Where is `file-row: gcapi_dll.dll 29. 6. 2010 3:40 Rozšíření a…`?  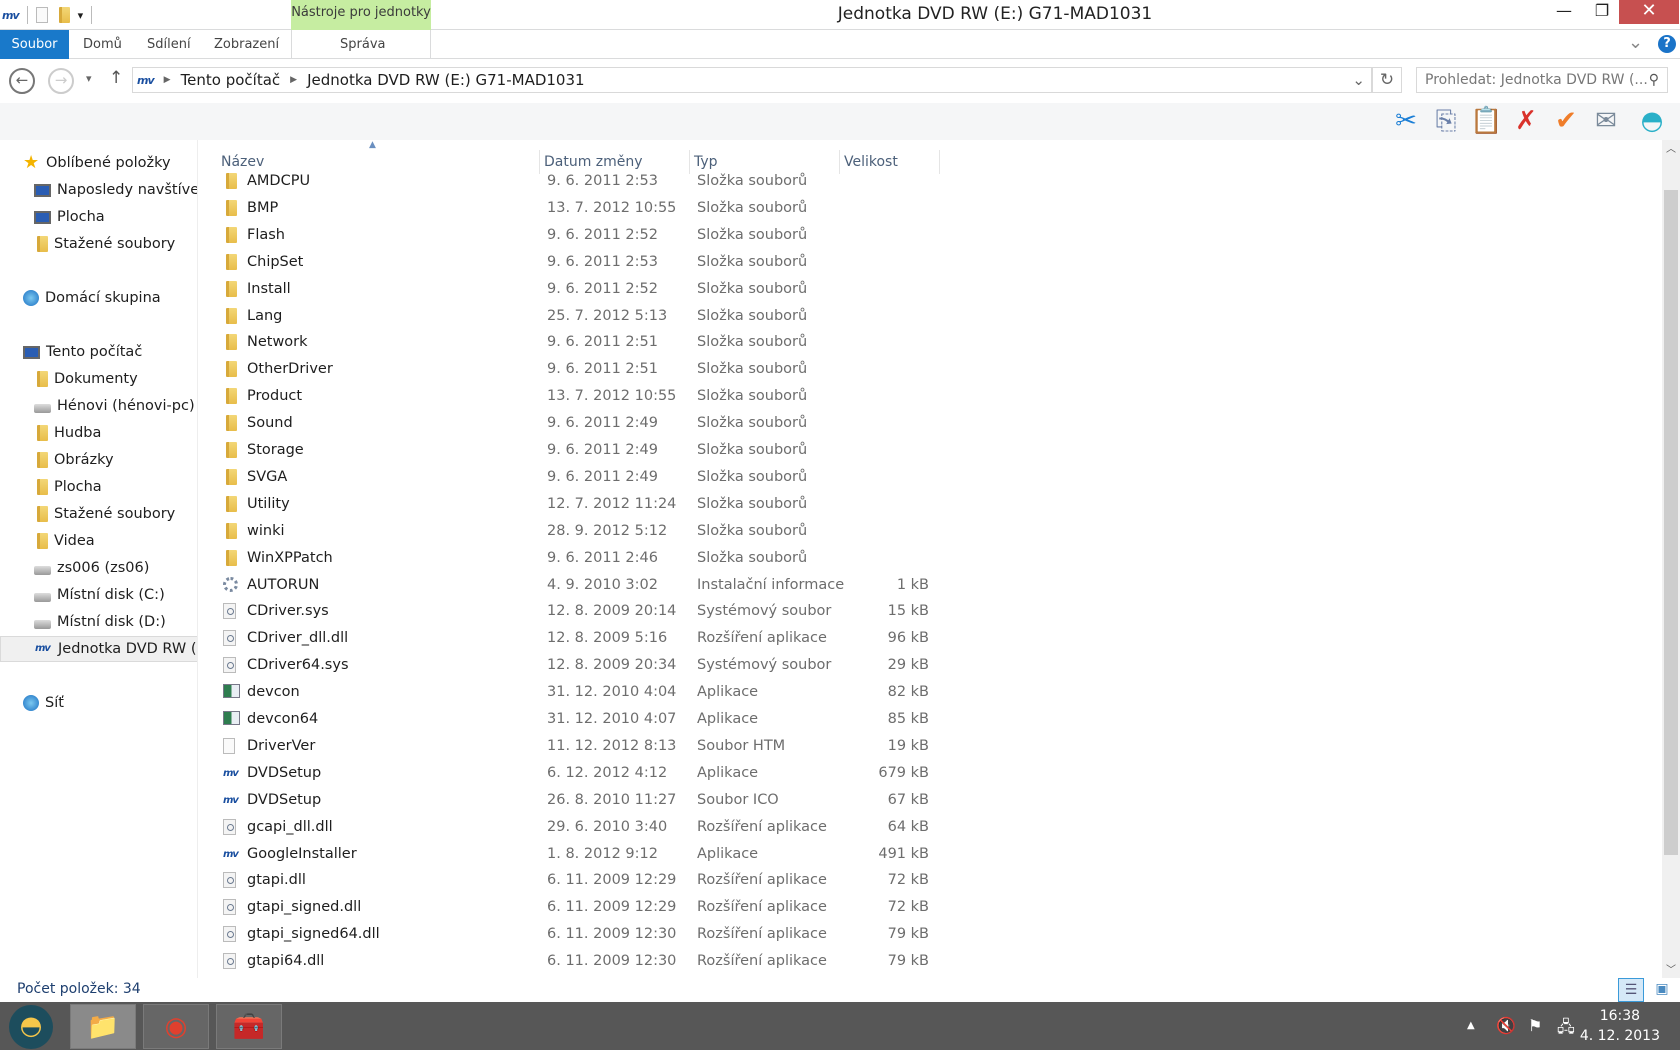 file-row: gcapi_dll.dll 29. 6. 2010 3:40 Rozšíření a… is located at coordinates (569, 827).